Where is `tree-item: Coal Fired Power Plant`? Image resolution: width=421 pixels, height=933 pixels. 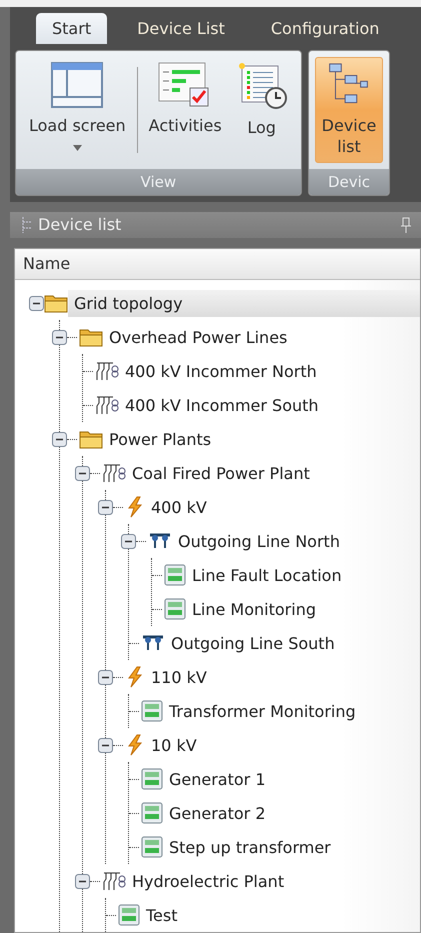
tree-item: Coal Fired Power Plant is located at coordinates (221, 473).